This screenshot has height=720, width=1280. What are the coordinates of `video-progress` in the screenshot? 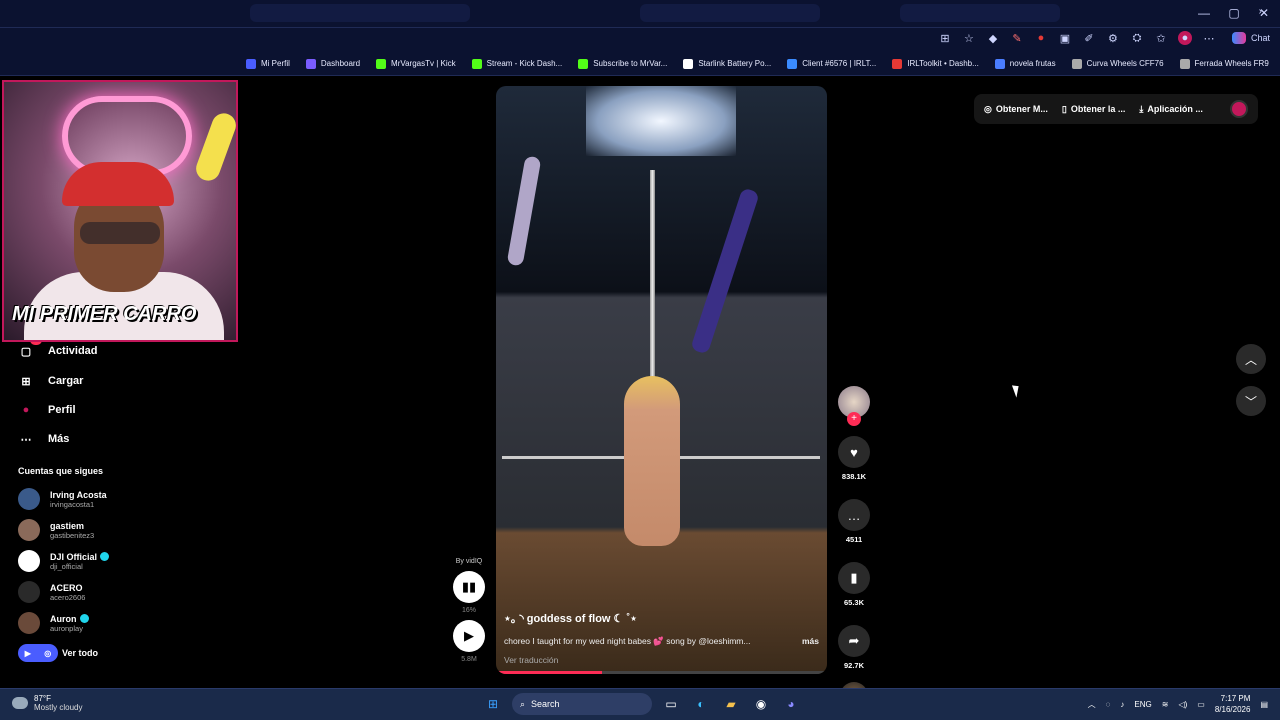 It's located at (661, 672).